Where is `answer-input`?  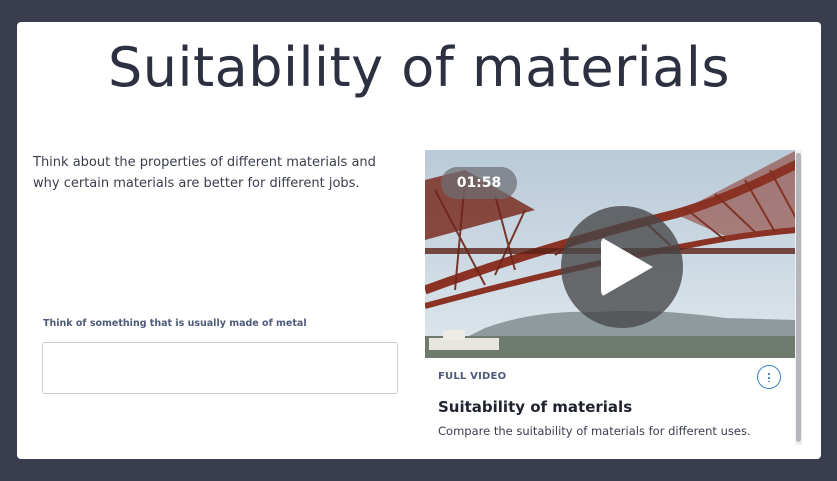
answer-input is located at coordinates (220, 368).